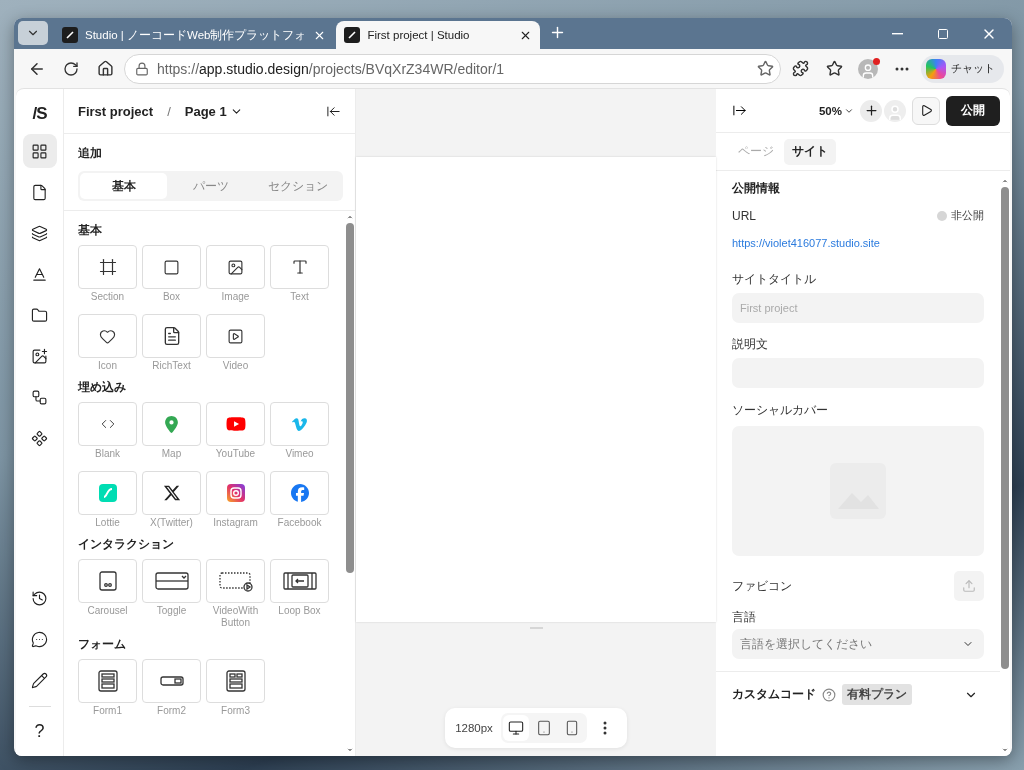 This screenshot has height=770, width=1024. What do you see at coordinates (235, 711) in the screenshot?
I see `tile-label: Form3` at bounding box center [235, 711].